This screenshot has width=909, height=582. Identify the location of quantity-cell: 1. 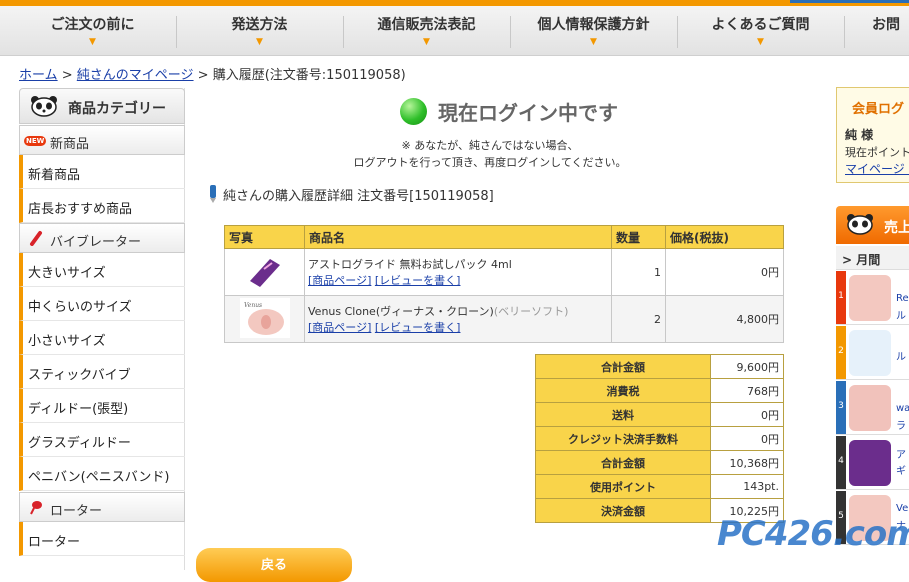
(638, 272).